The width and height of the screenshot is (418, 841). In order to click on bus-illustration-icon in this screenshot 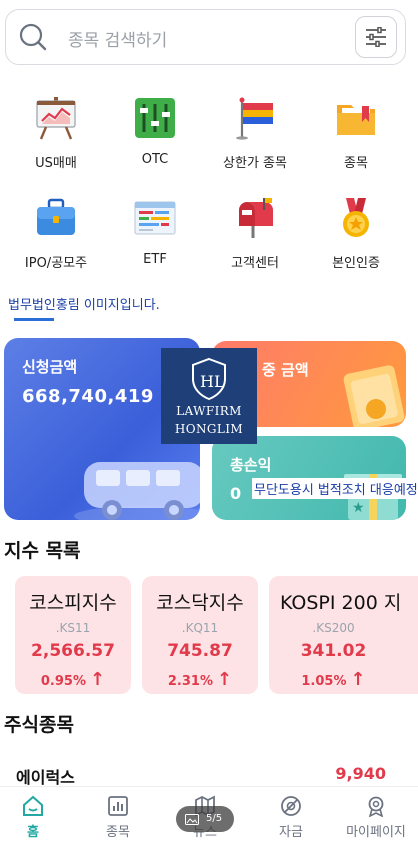, I will do `click(137, 491)`.